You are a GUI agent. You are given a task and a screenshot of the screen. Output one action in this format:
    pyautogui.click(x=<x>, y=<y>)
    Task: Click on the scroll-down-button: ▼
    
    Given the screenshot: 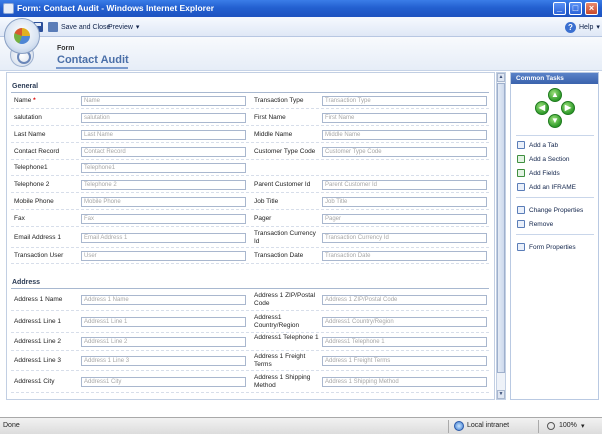 What is the action you would take?
    pyautogui.click(x=501, y=394)
    